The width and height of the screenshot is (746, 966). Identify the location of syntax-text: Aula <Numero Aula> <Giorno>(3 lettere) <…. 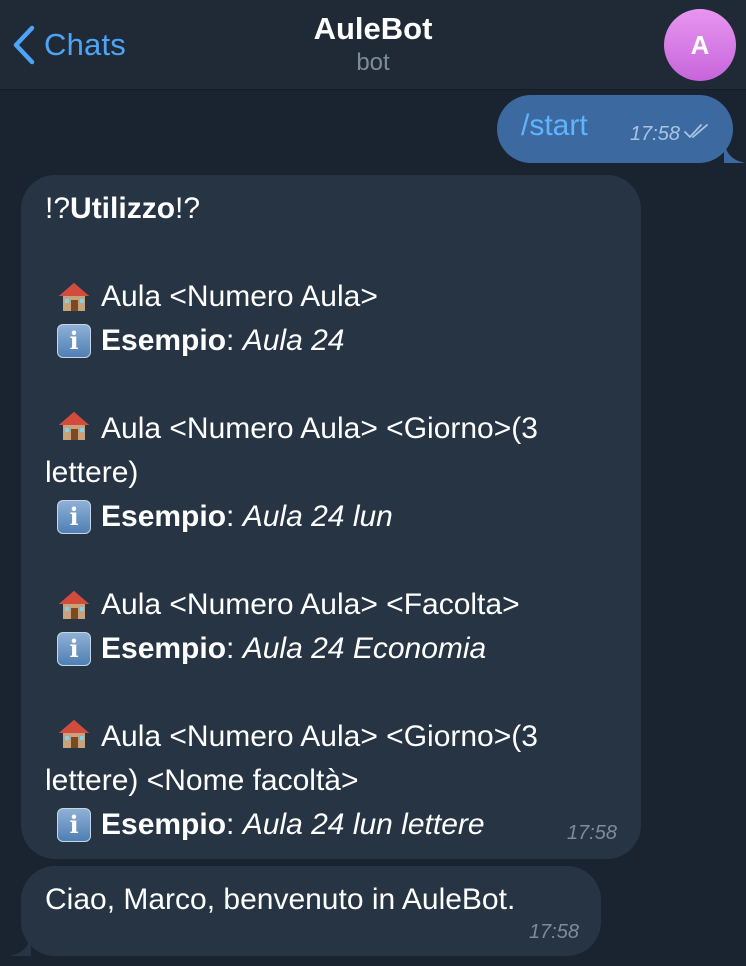
(291, 758).